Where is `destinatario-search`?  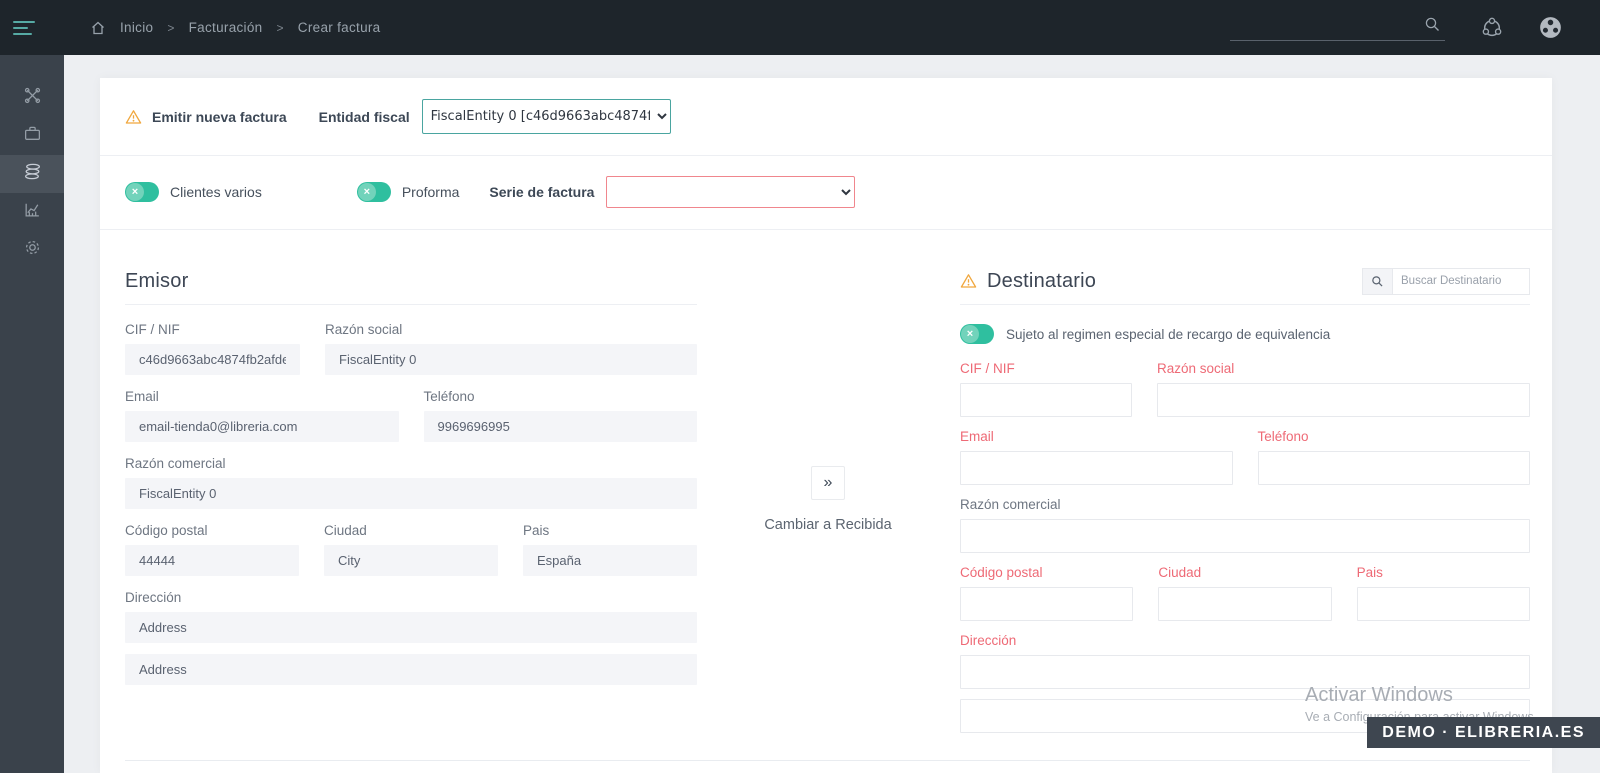
destinatario-search is located at coordinates (1446, 281).